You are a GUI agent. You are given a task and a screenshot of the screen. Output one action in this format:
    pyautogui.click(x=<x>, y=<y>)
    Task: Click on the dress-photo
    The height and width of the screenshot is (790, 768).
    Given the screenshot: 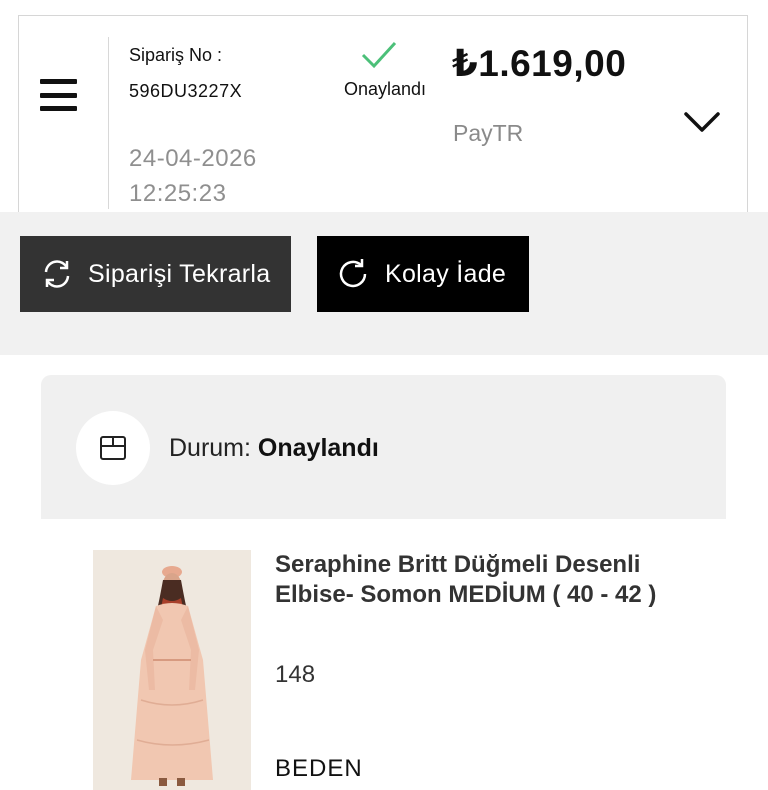 What is the action you would take?
    pyautogui.click(x=172, y=670)
    